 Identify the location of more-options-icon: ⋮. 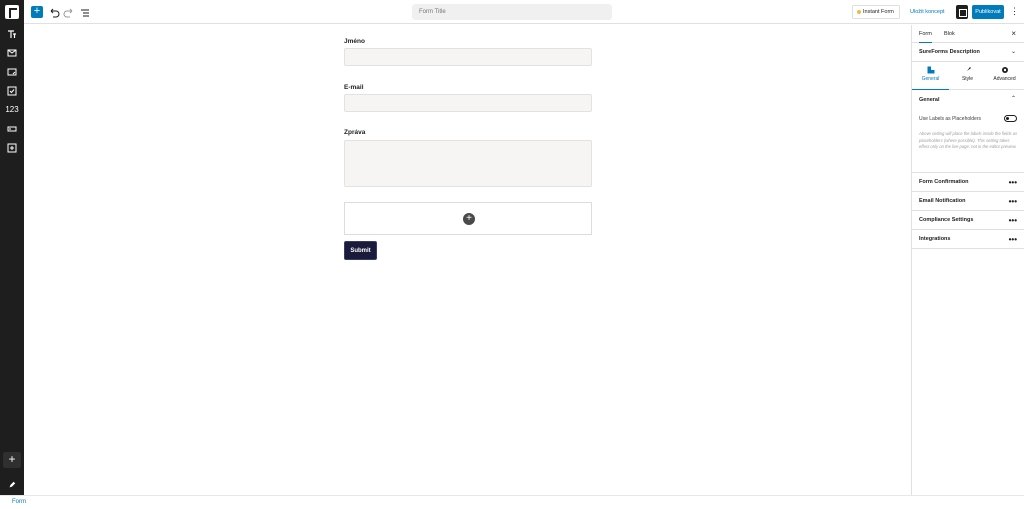
(1014, 12).